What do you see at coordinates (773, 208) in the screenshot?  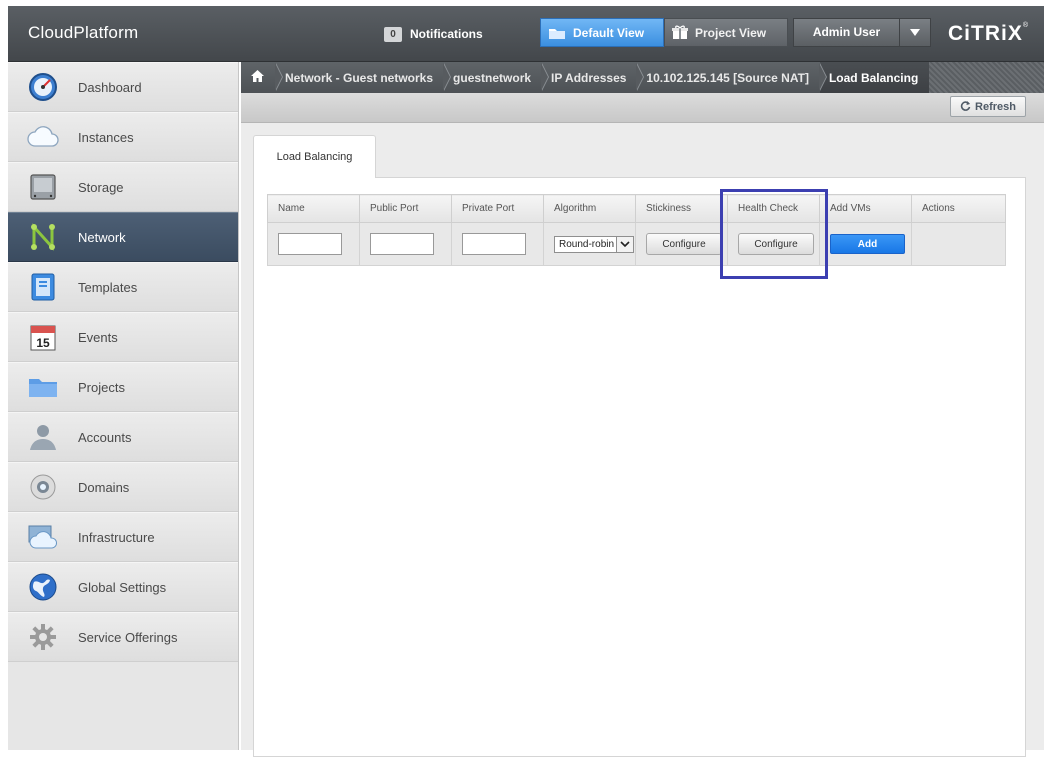 I see `column-header-health-check: Health Check` at bounding box center [773, 208].